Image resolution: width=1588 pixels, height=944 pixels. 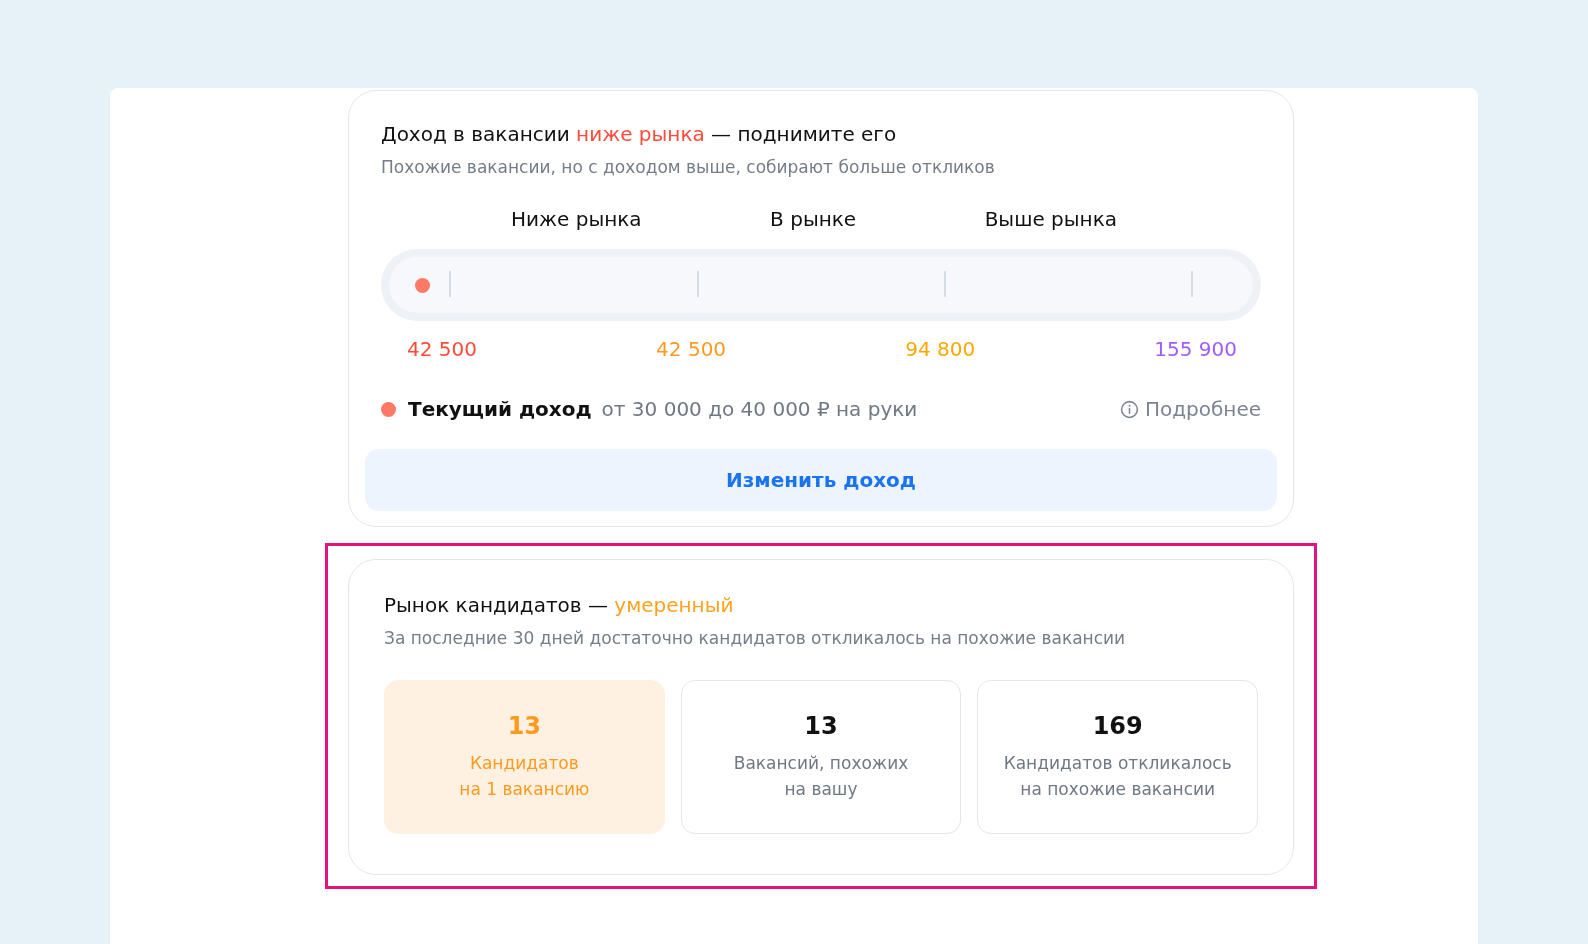 I want to click on card-title: Рынок кандидатов — умеренный, so click(x=559, y=605).